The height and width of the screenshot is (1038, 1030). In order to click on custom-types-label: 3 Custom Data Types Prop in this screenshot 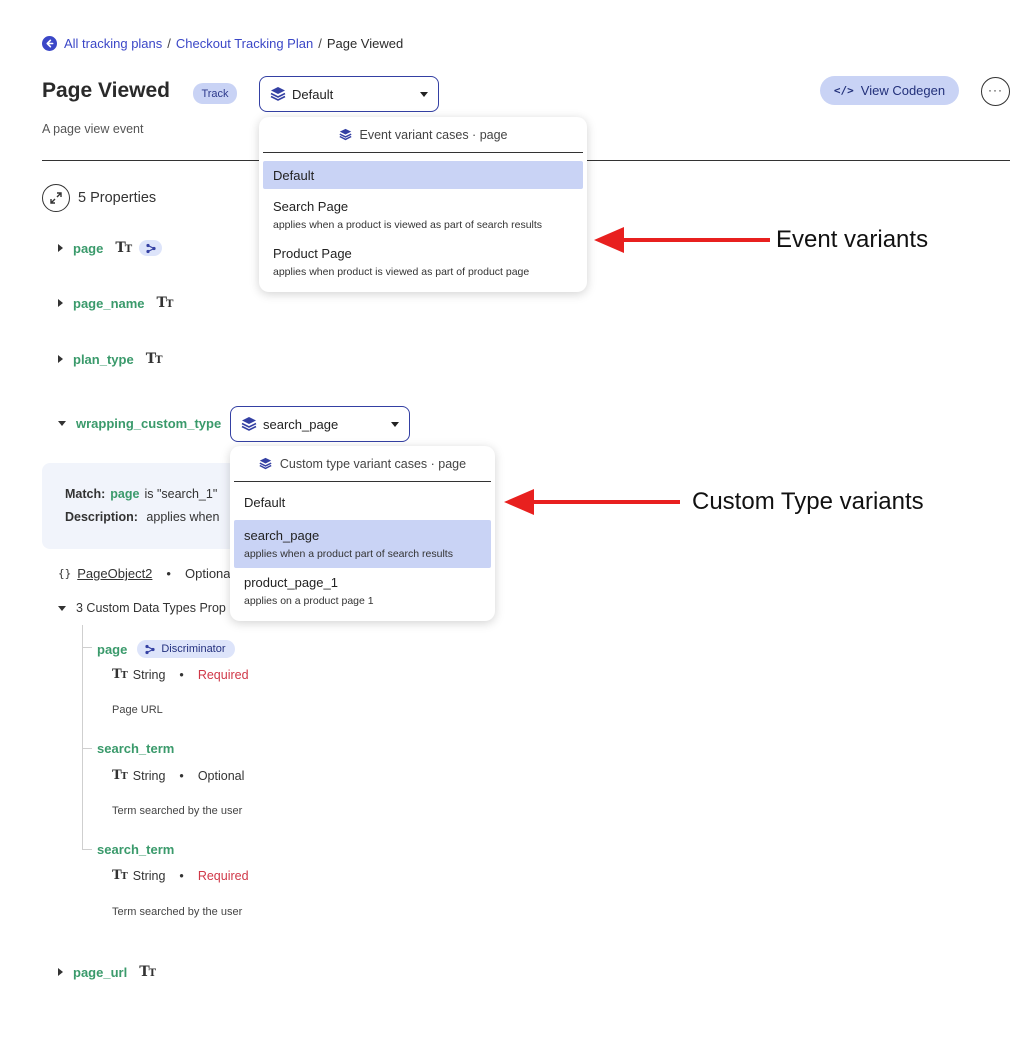, I will do `click(151, 608)`.